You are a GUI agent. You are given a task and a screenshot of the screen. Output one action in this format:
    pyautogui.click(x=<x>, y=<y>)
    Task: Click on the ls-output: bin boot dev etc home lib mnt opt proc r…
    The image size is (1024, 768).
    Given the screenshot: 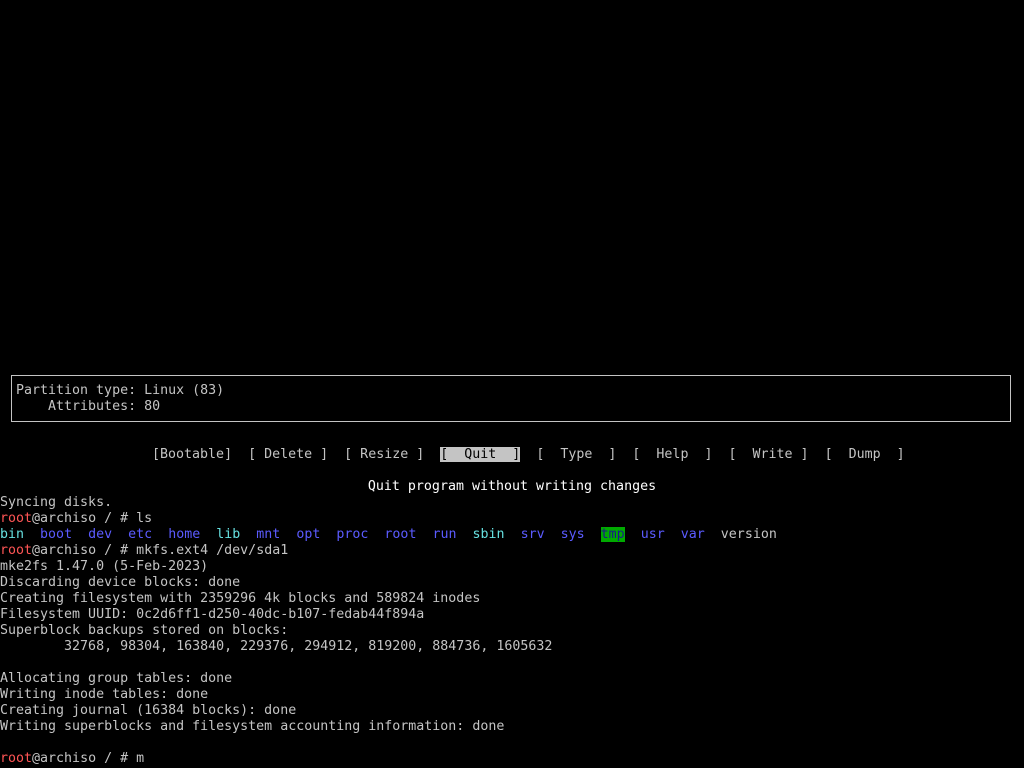 What is the action you would take?
    pyautogui.click(x=388, y=535)
    